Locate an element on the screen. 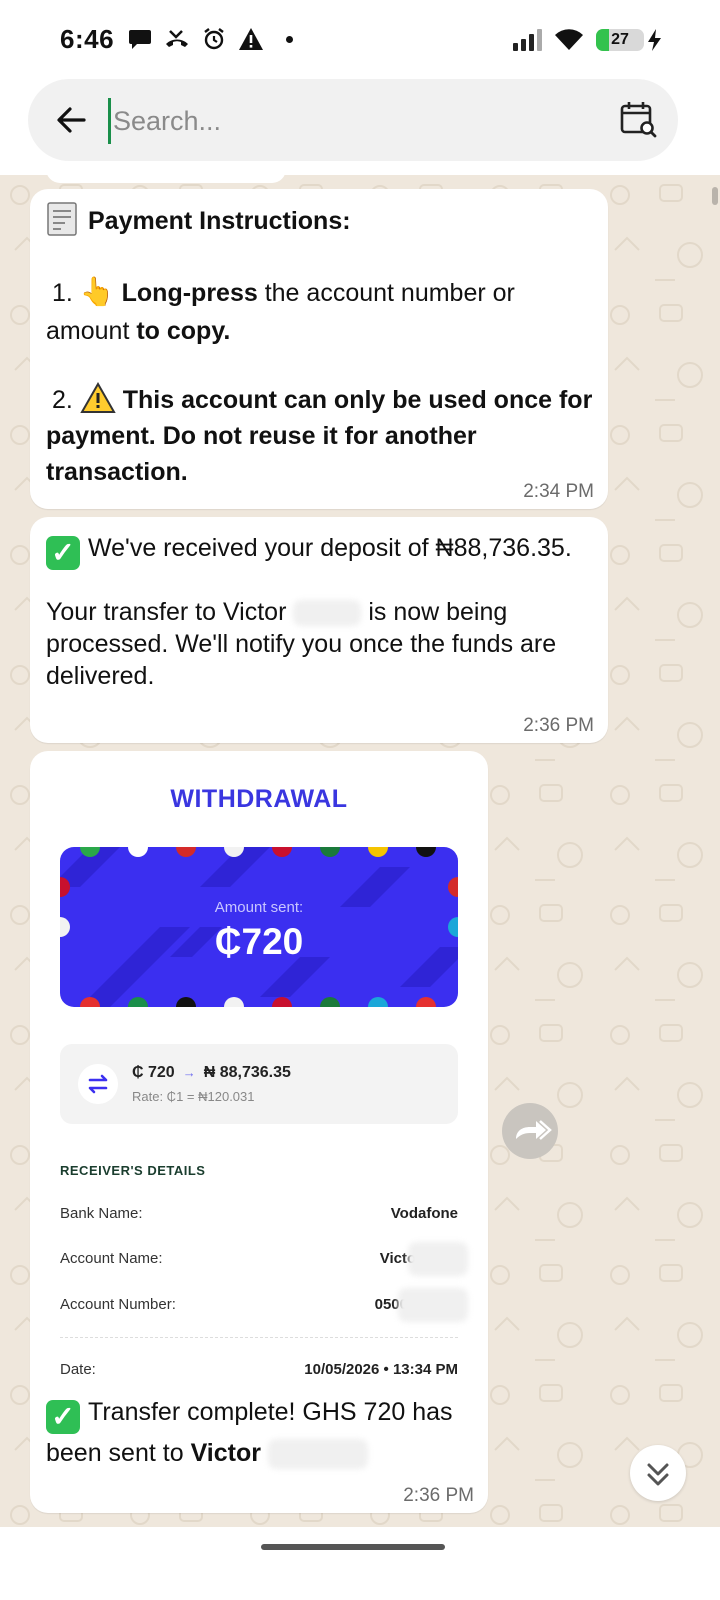  system-icons: 27 is located at coordinates (587, 40).